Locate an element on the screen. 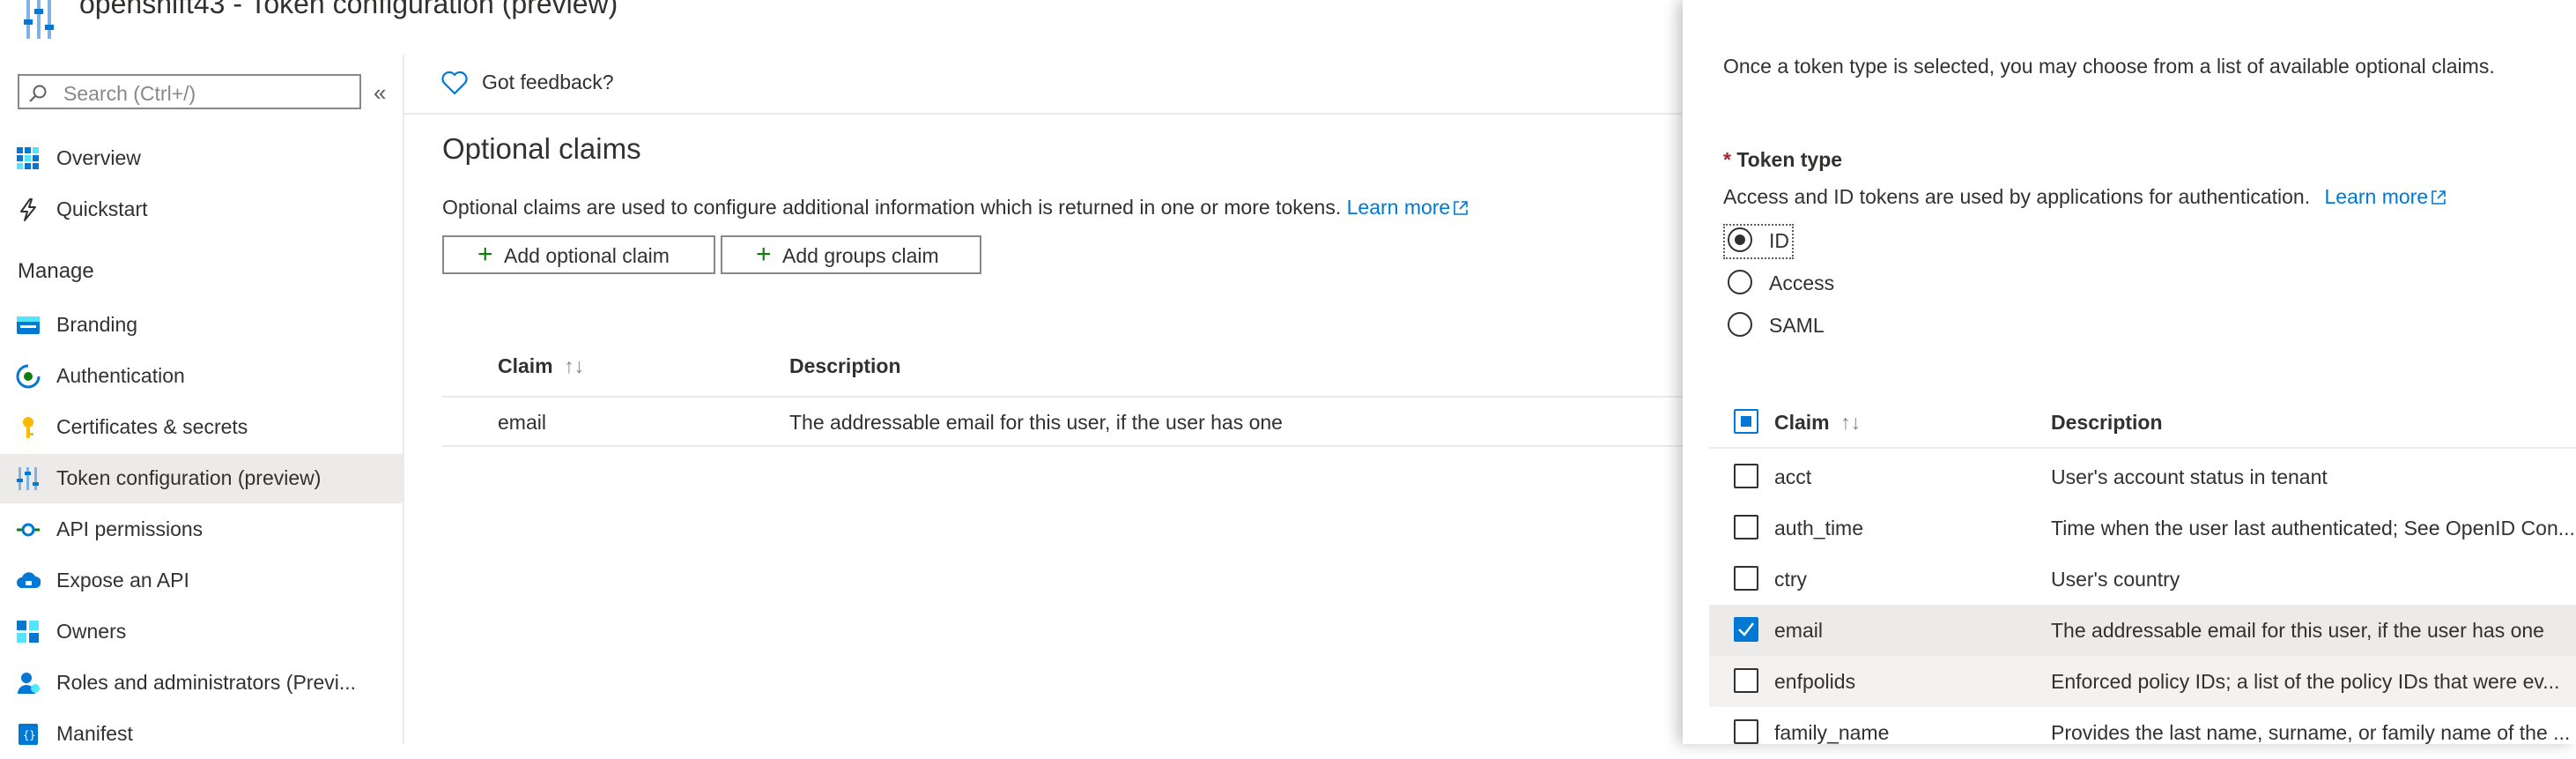  token-config-icon is located at coordinates (28, 478).